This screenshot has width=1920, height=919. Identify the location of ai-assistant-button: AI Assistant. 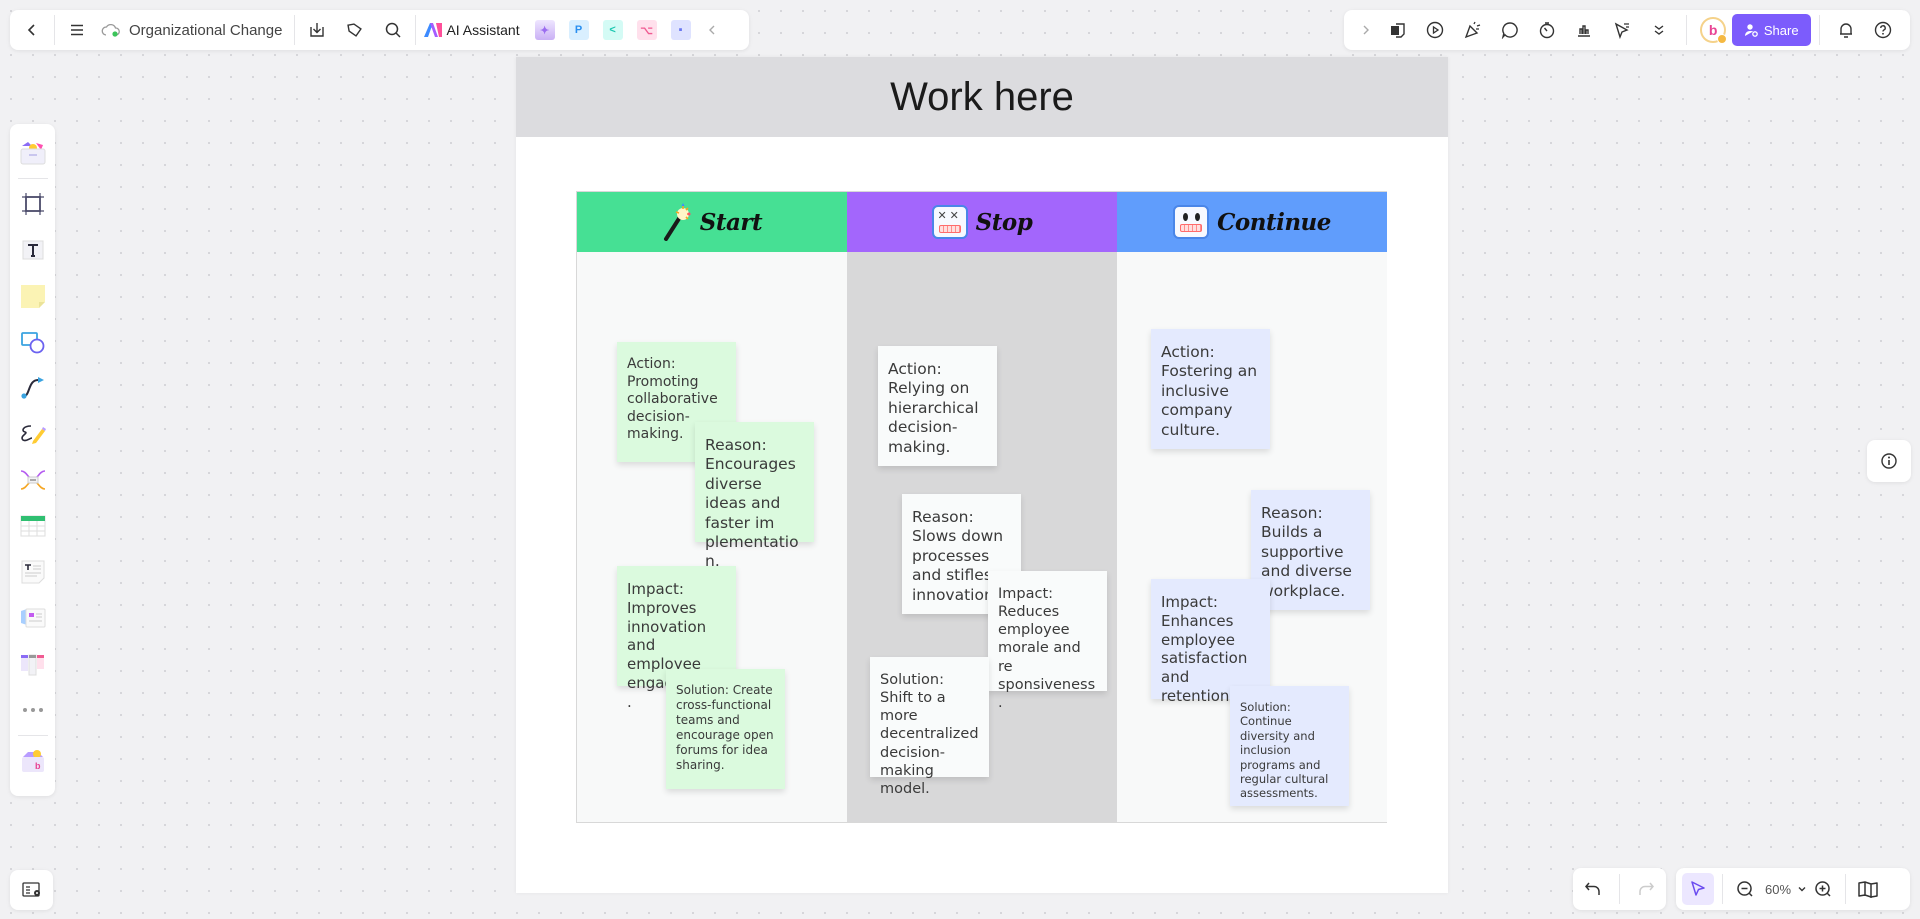
(475, 30).